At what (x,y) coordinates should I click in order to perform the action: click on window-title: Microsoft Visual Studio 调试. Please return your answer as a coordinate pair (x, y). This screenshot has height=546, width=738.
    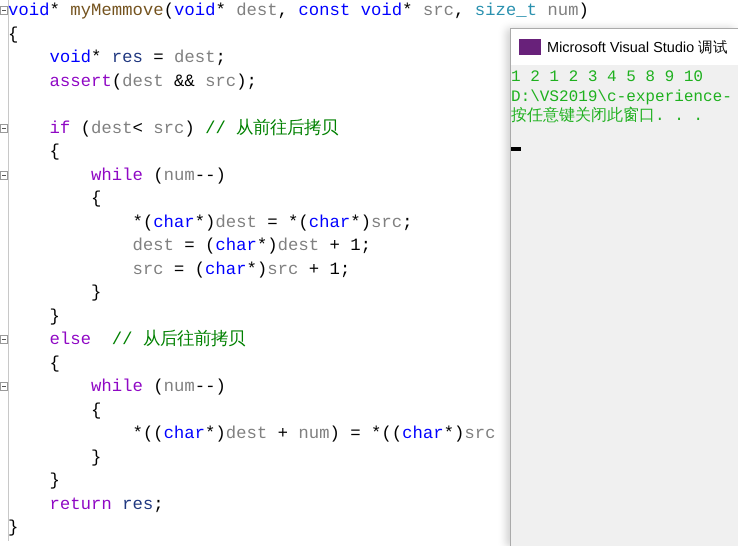
    Looking at the image, I should click on (637, 47).